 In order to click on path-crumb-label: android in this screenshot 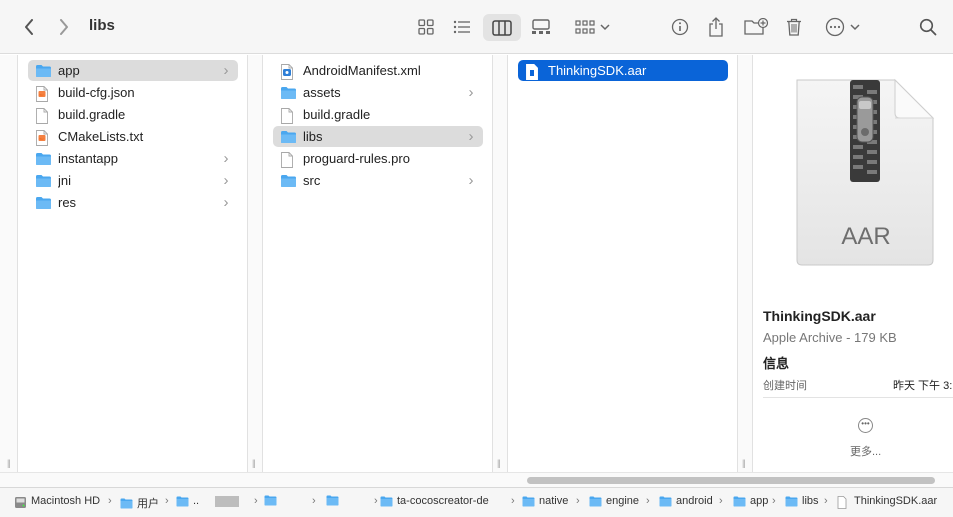, I will do `click(694, 501)`.